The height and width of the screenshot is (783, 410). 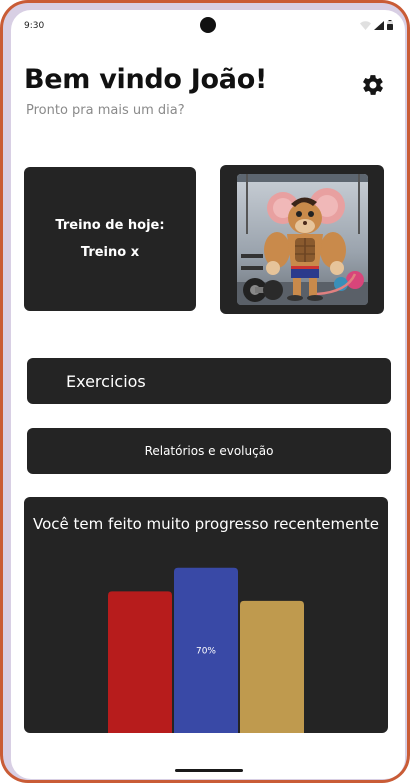 I want to click on home-indicator, so click(x=209, y=770).